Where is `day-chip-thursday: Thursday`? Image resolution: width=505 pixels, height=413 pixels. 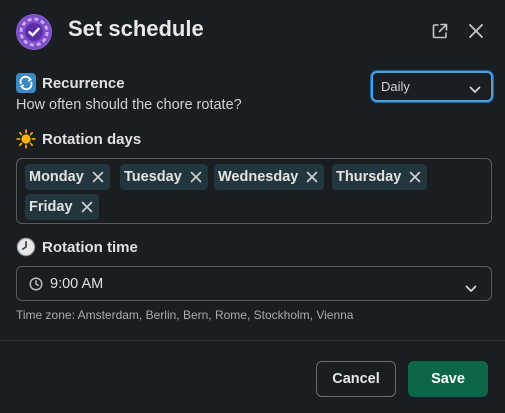
day-chip-thursday: Thursday is located at coordinates (380, 177).